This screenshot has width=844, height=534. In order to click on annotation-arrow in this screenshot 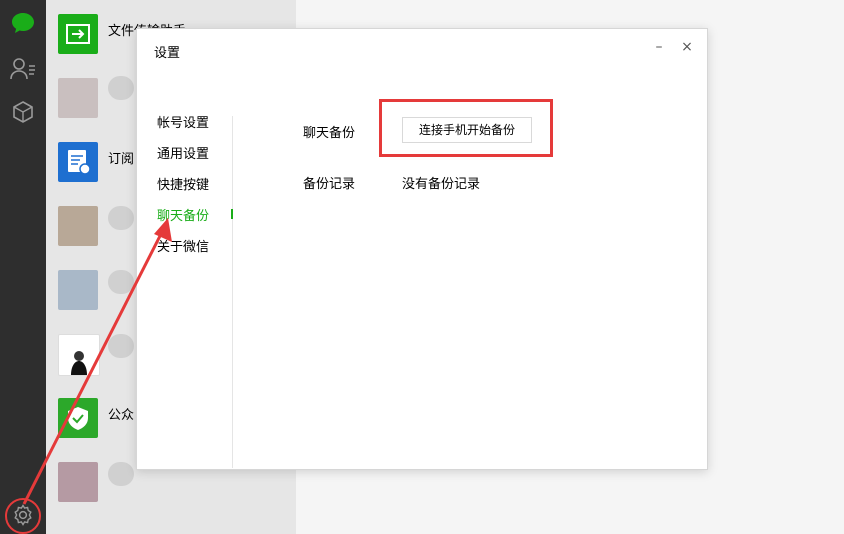, I will do `click(97, 361)`.